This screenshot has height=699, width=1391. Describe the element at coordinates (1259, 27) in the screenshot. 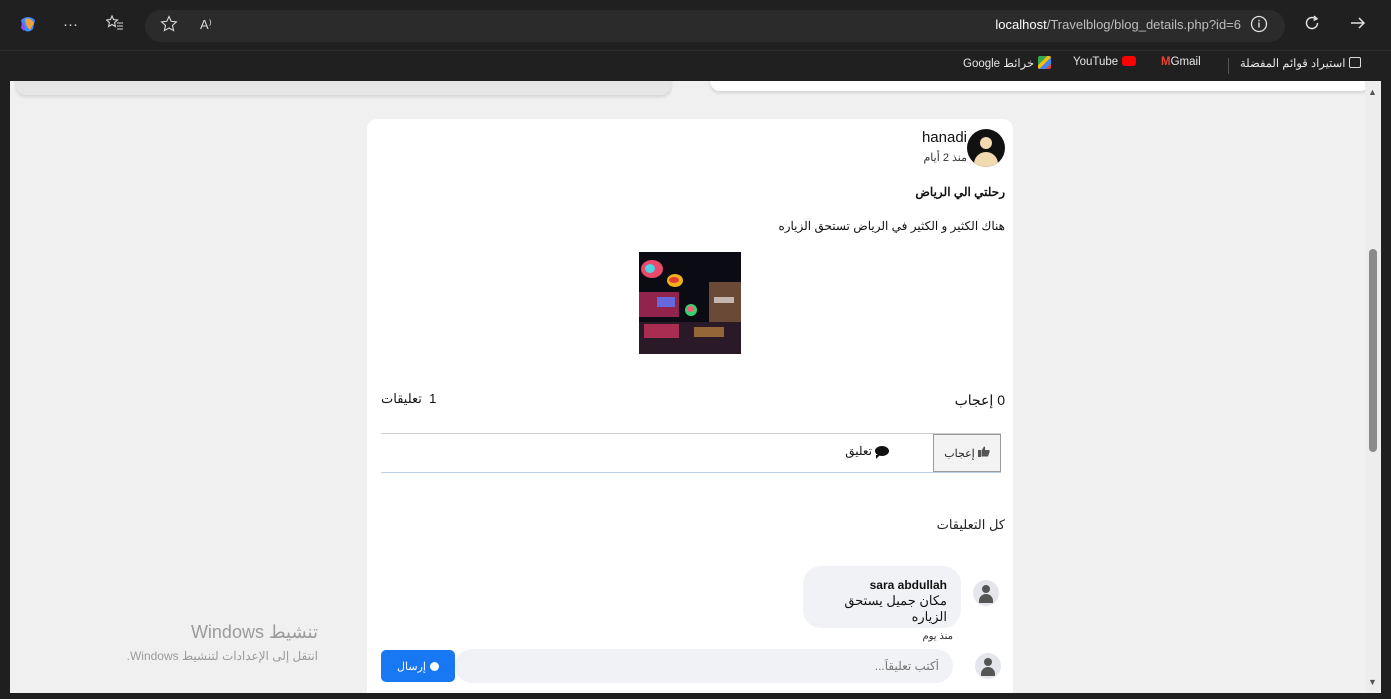

I see `info-icon` at that location.